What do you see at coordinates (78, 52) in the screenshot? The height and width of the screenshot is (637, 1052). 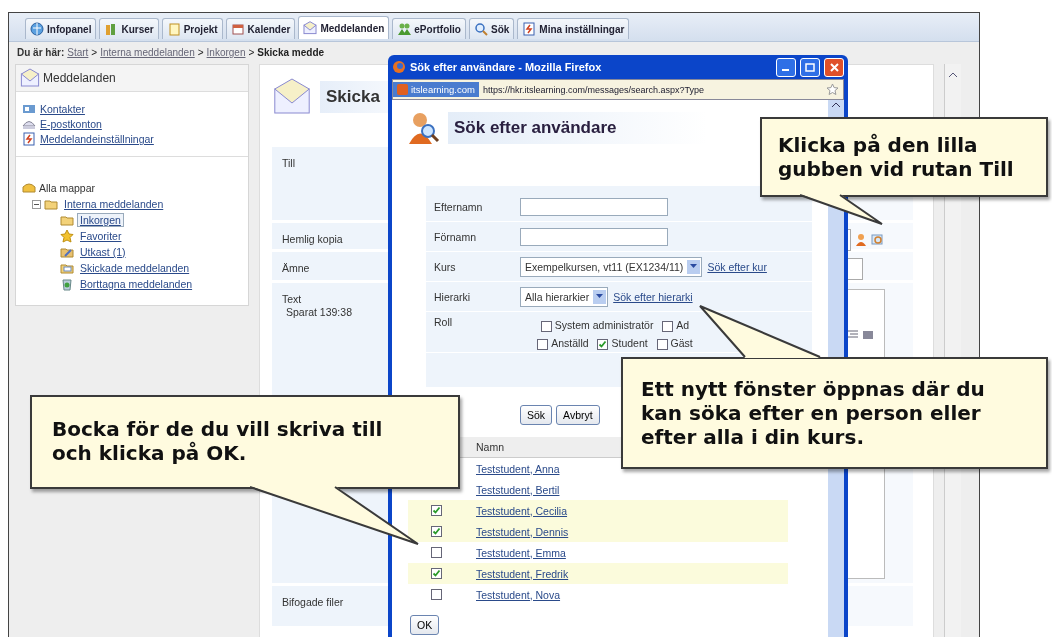 I see `breadcrumb-link: Start` at bounding box center [78, 52].